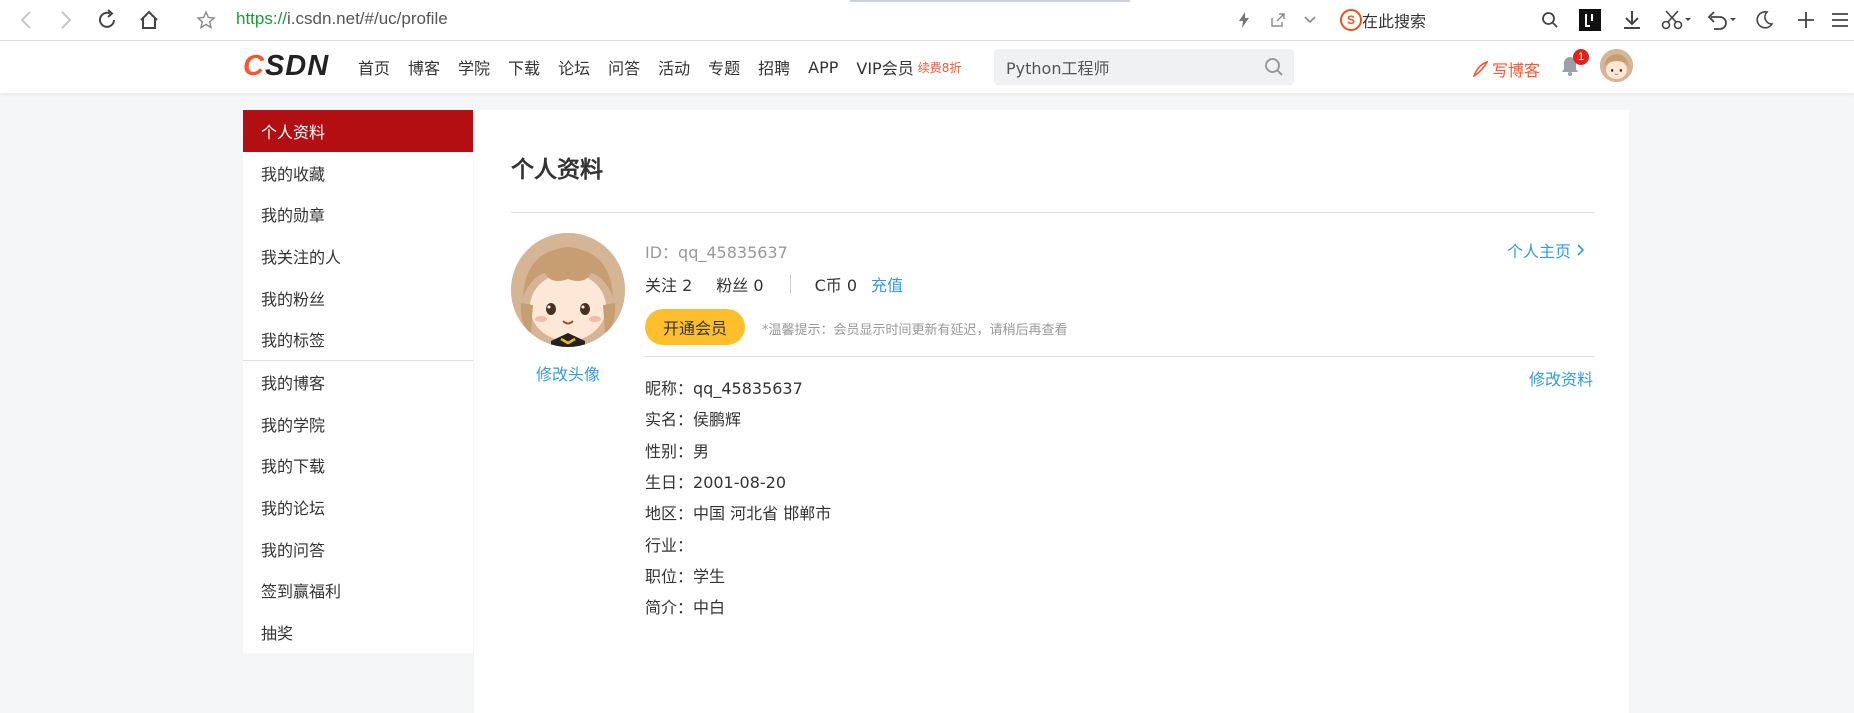 The height and width of the screenshot is (713, 1854). What do you see at coordinates (474, 67) in the screenshot?
I see `nav-item: 学院` at bounding box center [474, 67].